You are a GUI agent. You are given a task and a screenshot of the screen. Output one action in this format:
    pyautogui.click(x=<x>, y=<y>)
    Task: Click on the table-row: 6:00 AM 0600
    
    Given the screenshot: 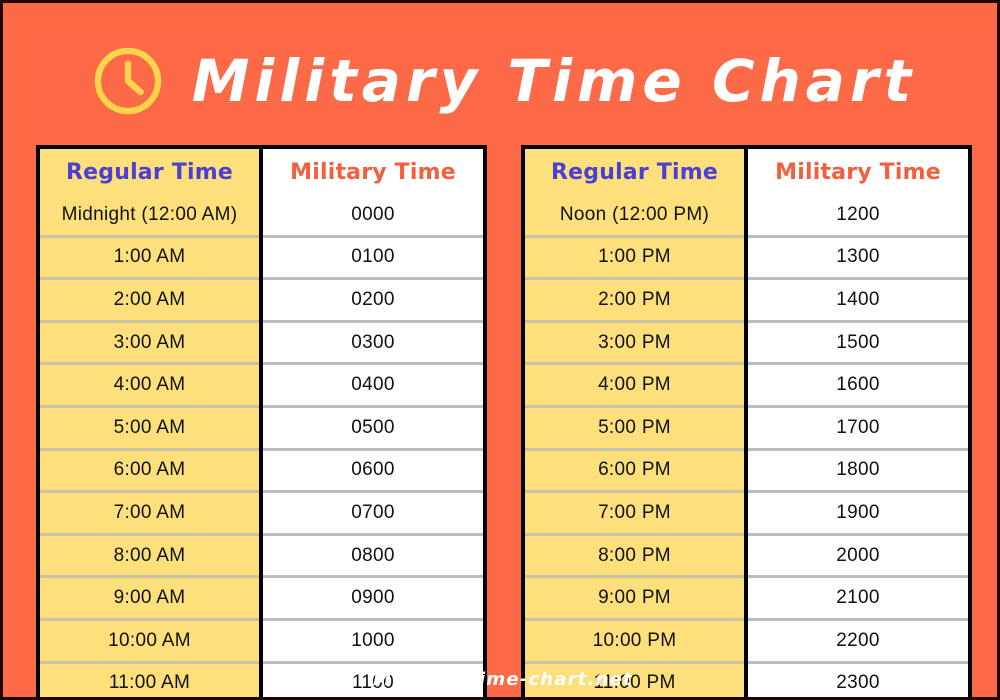 What is the action you would take?
    pyautogui.click(x=261, y=471)
    